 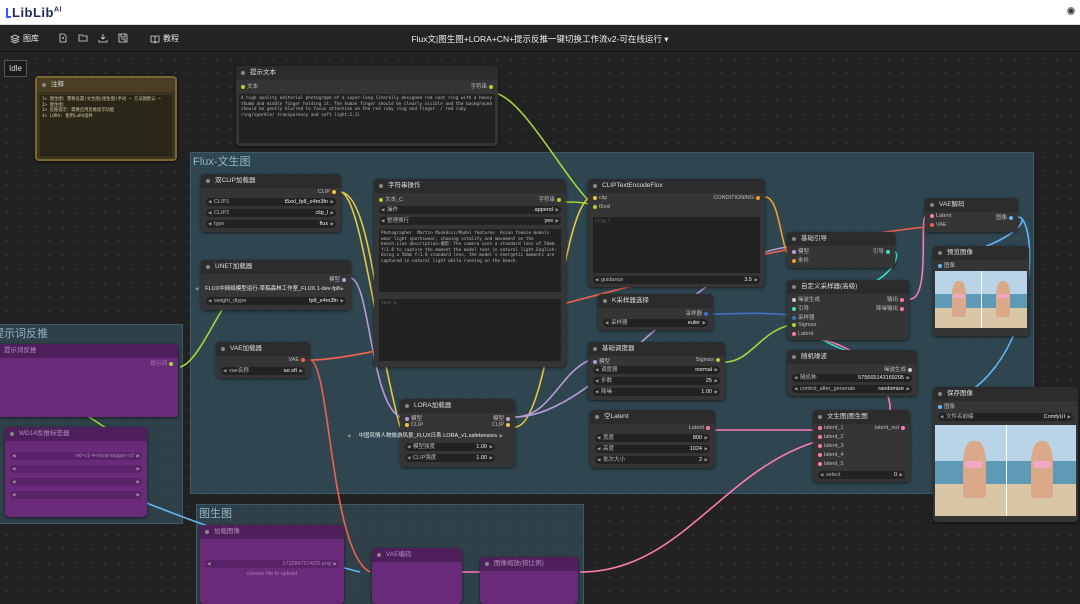 I want to click on input-latent-5: latent_5, so click(x=830, y=464).